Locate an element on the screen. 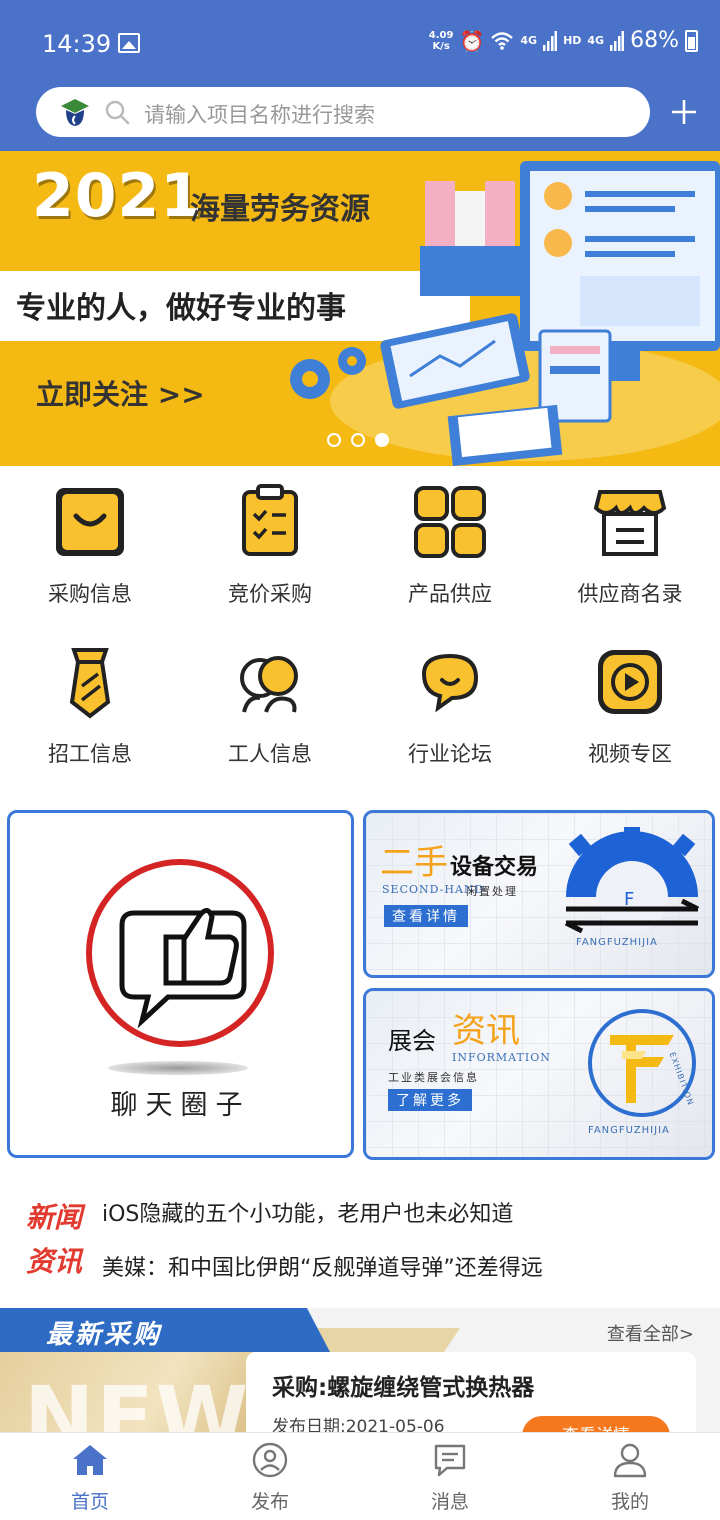  menu-item-label: 供应商名录 is located at coordinates (630, 594).